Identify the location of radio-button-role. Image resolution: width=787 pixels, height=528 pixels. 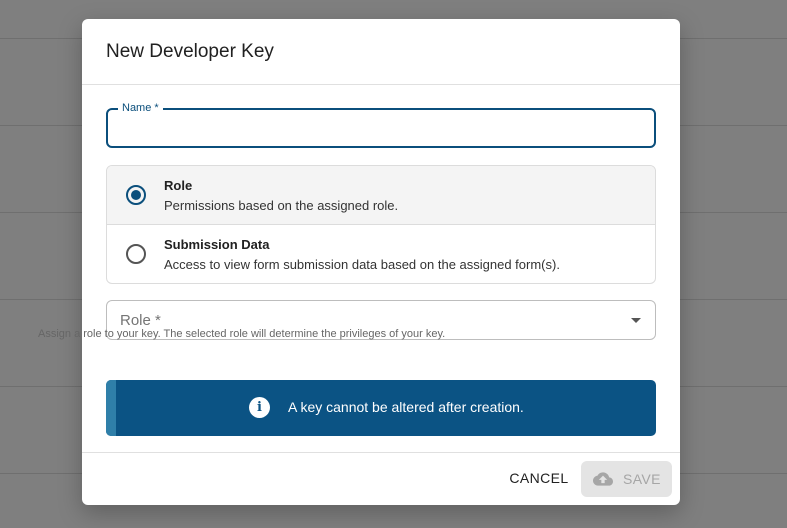
(136, 195).